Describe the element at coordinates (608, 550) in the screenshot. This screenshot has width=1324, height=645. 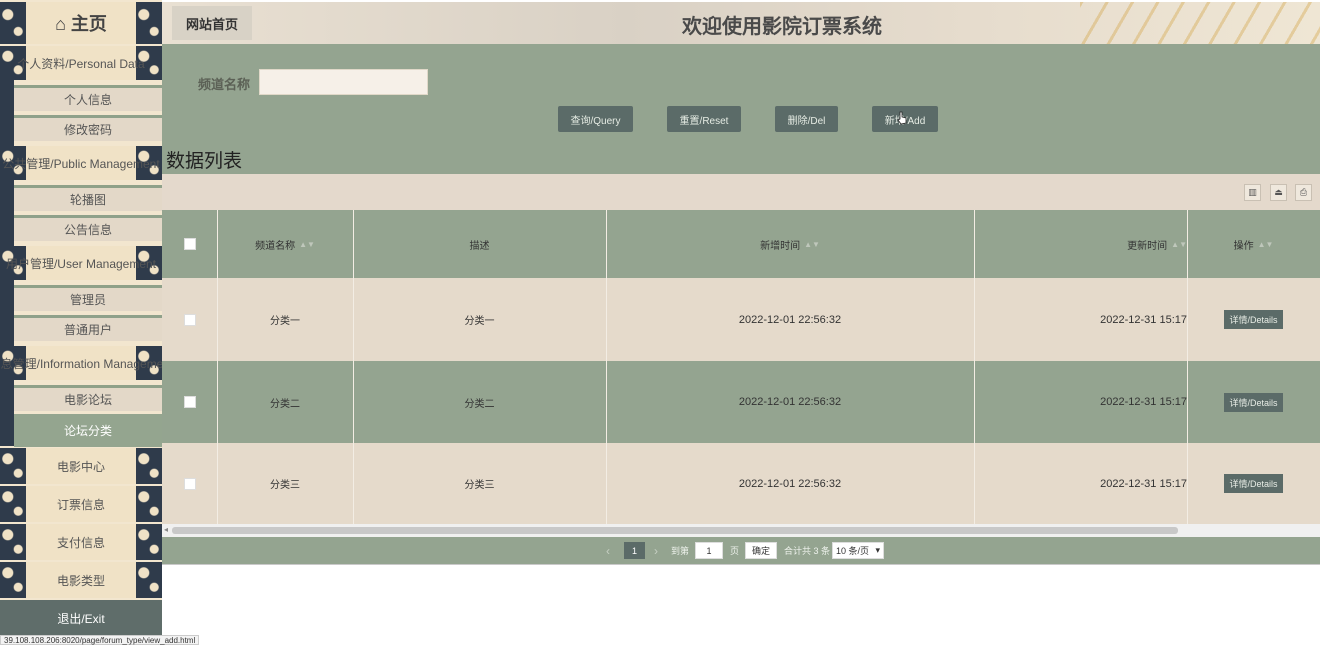
I see `prev-page-button: ‹` at that location.